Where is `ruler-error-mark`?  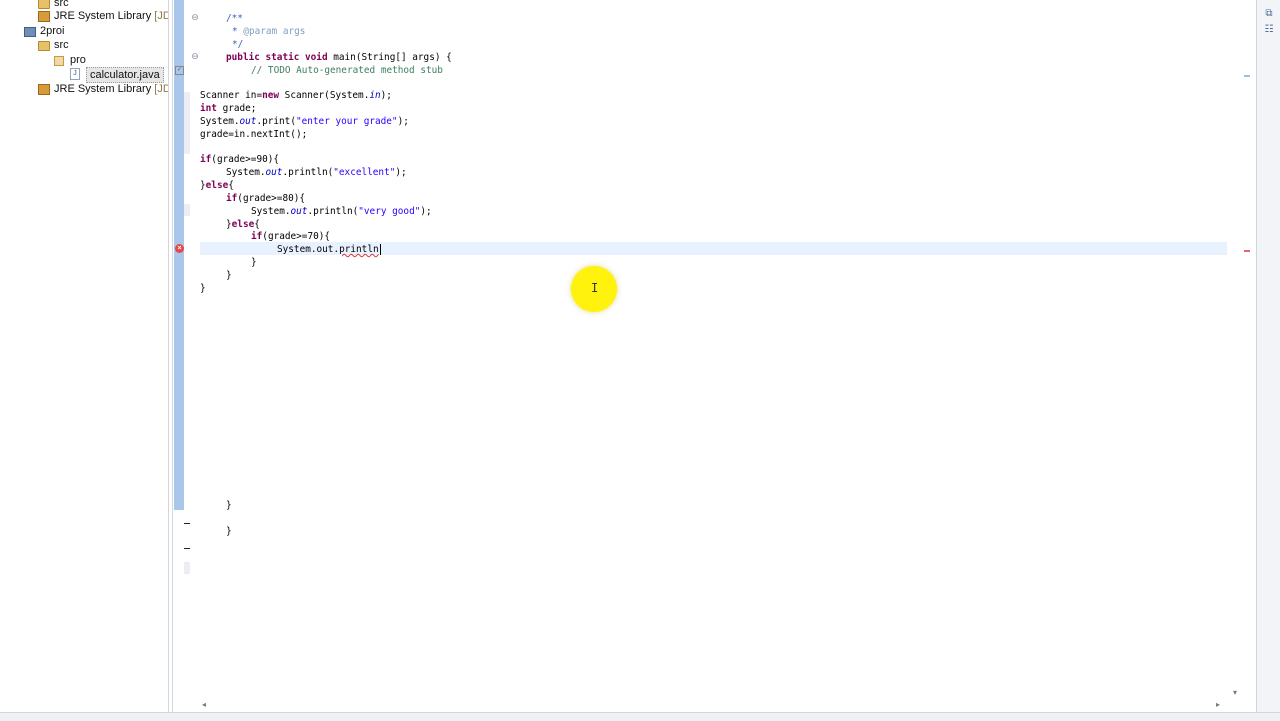
ruler-error-mark is located at coordinates (1247, 251).